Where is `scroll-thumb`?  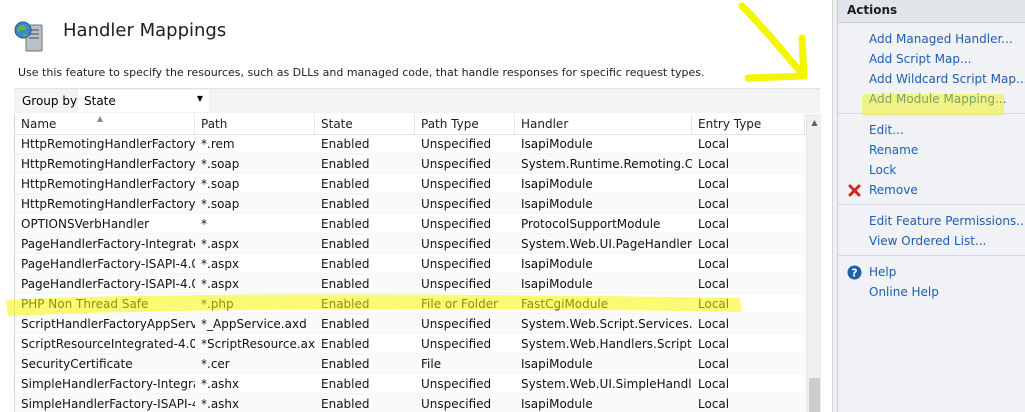
scroll-thumb is located at coordinates (814, 395).